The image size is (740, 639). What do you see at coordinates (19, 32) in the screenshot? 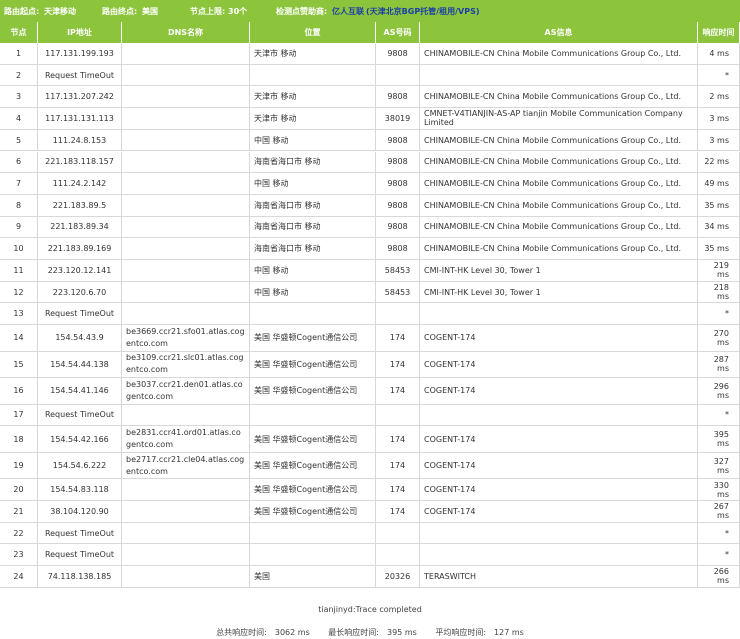
I see `column-header-hop-number: 节点` at bounding box center [19, 32].